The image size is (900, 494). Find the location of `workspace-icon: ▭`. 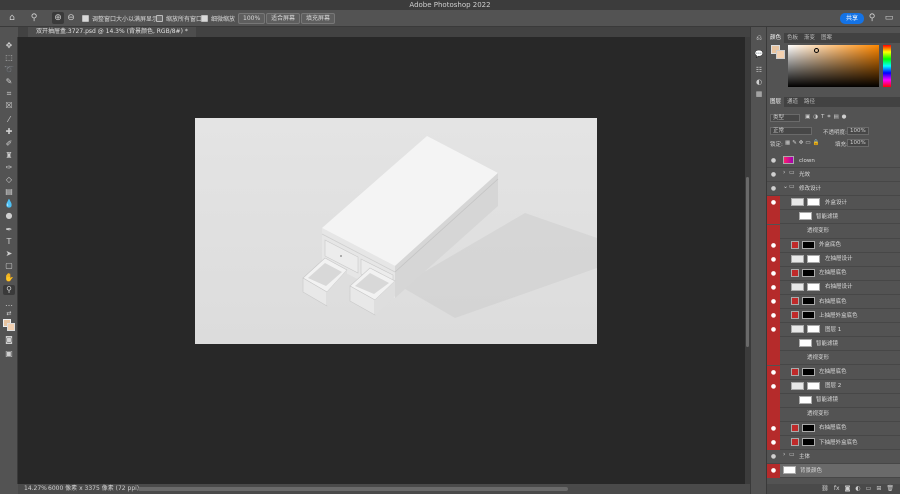

workspace-icon: ▭ is located at coordinates (889, 18).